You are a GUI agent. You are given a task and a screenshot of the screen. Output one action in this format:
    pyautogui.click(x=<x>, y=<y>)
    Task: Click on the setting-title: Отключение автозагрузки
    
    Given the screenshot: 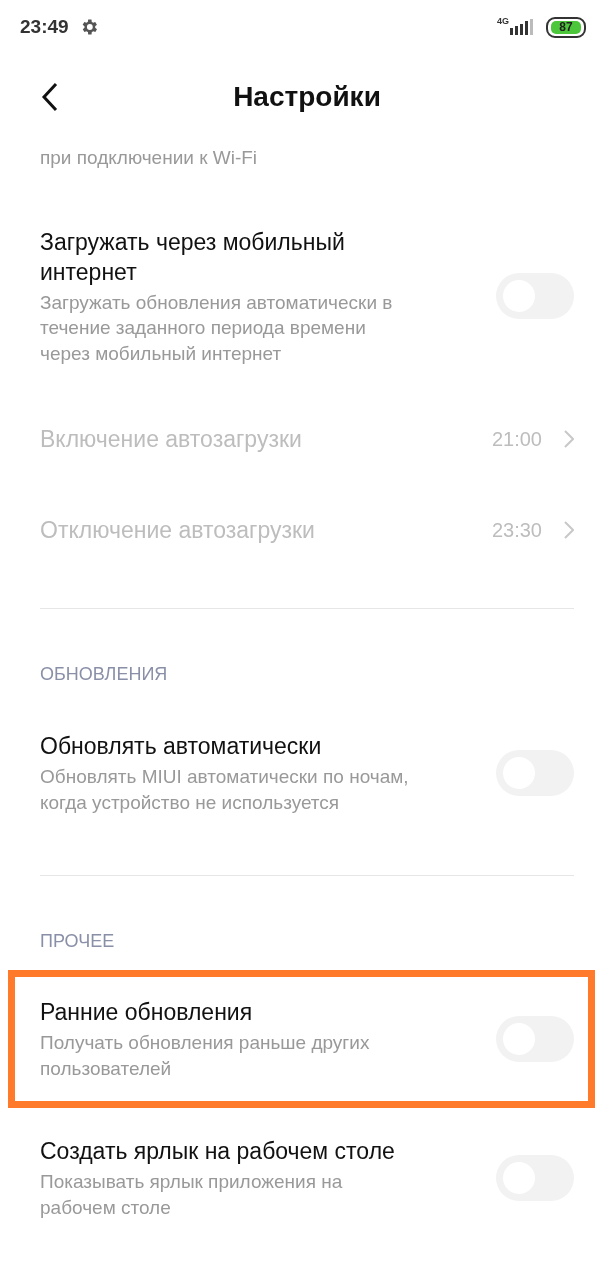 What is the action you would take?
    pyautogui.click(x=178, y=530)
    